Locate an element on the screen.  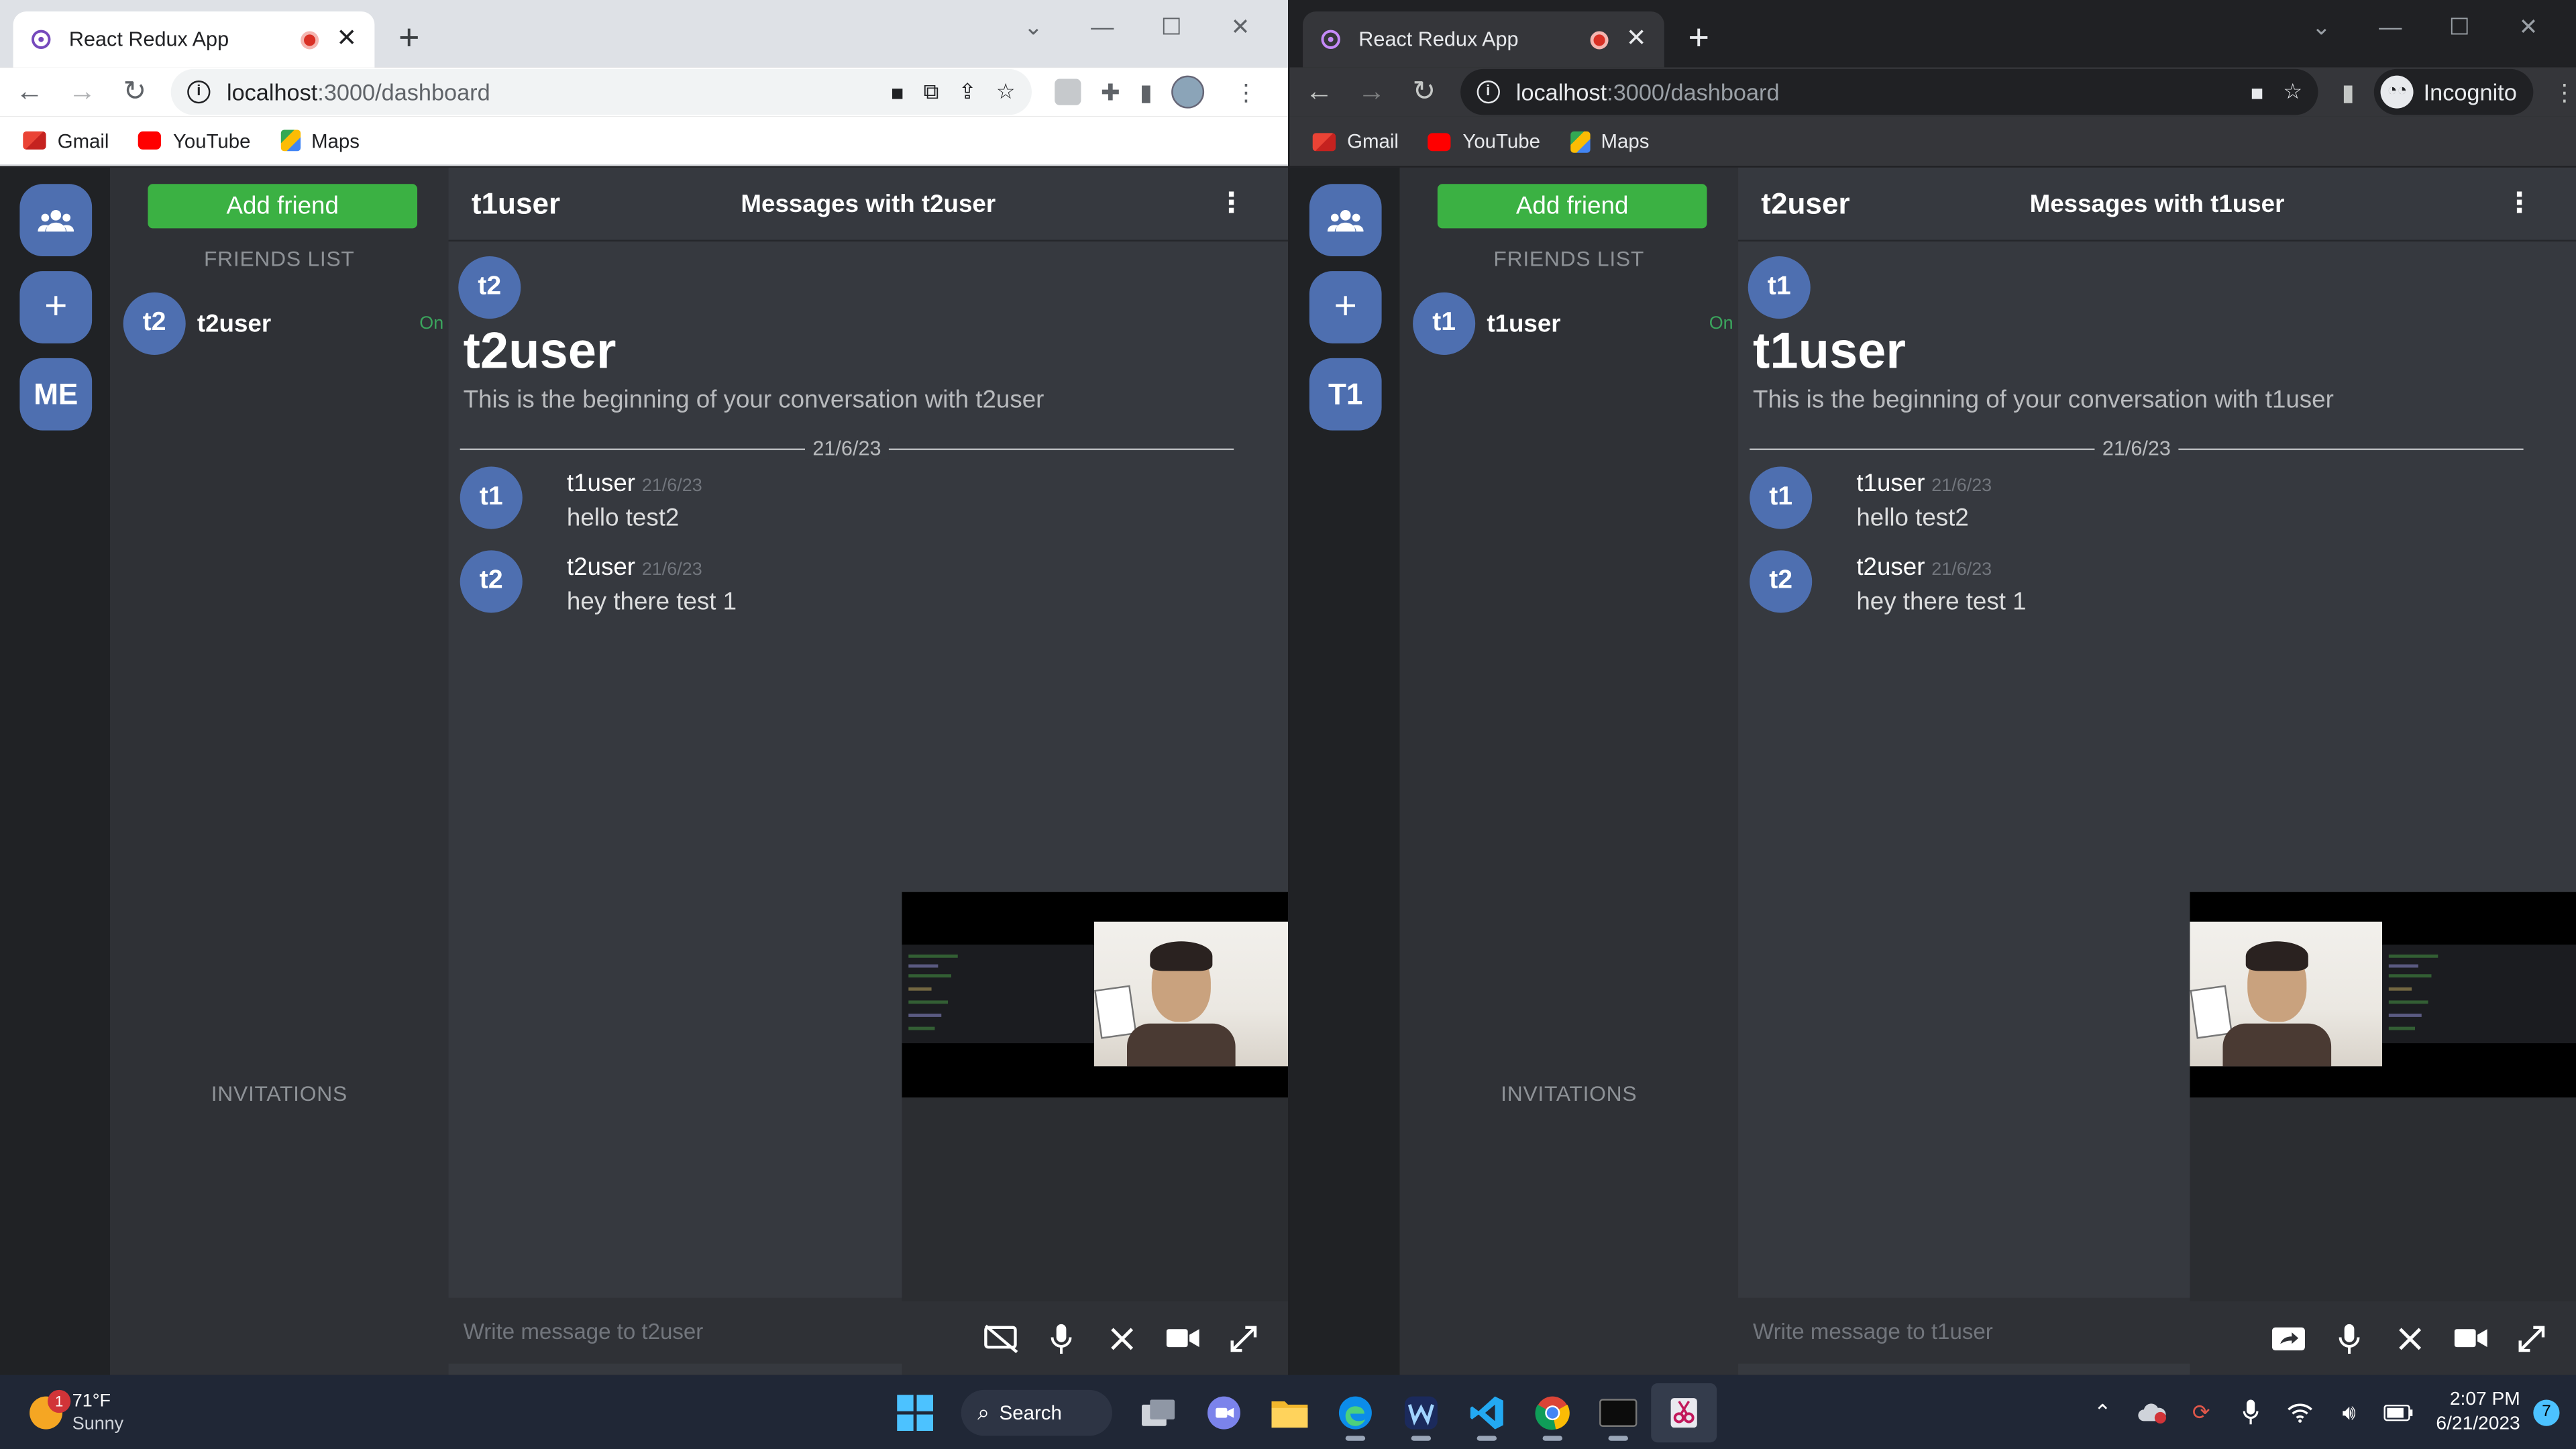
address-bar: i localhost:3000/dashboard ■ ⧉ ⇪ ☆ is located at coordinates (601, 91).